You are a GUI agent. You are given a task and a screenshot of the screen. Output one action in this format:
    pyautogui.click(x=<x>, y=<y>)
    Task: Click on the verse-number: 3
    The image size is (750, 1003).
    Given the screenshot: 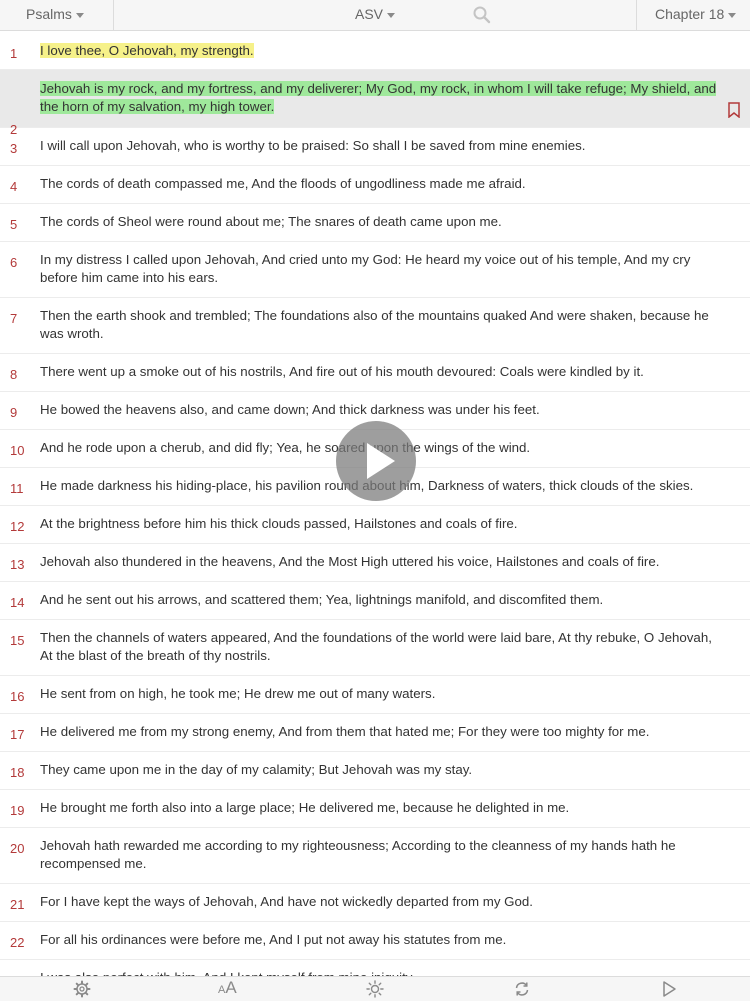 What is the action you would take?
    pyautogui.click(x=14, y=148)
    